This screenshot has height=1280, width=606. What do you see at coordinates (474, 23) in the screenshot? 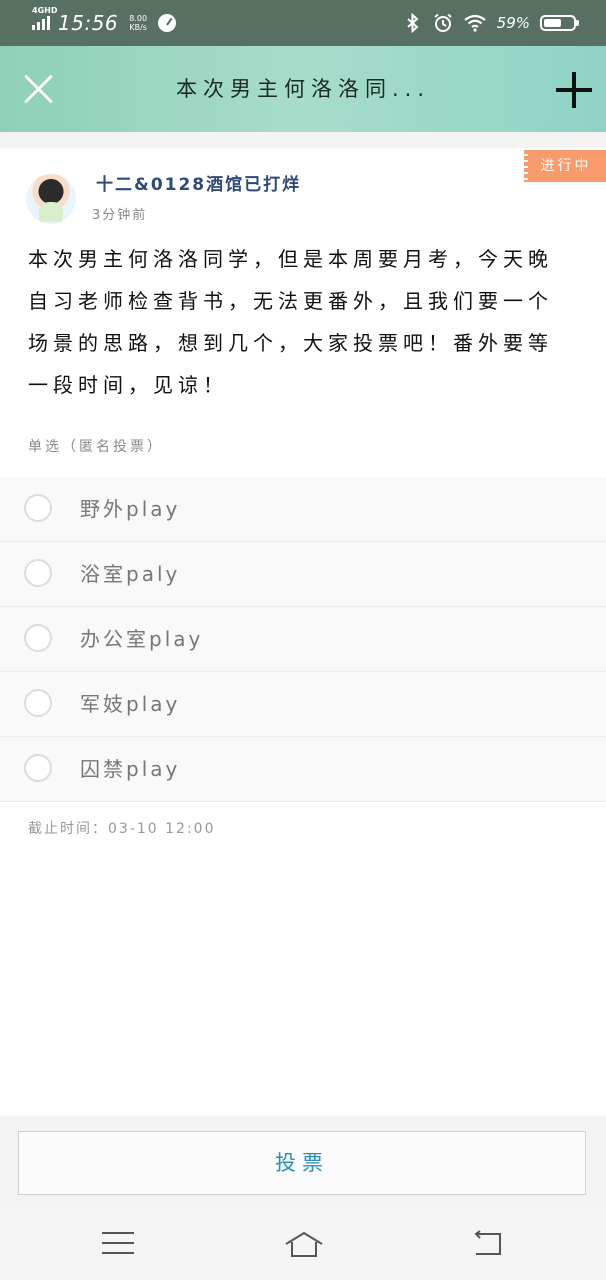
I see `wifi-icon` at bounding box center [474, 23].